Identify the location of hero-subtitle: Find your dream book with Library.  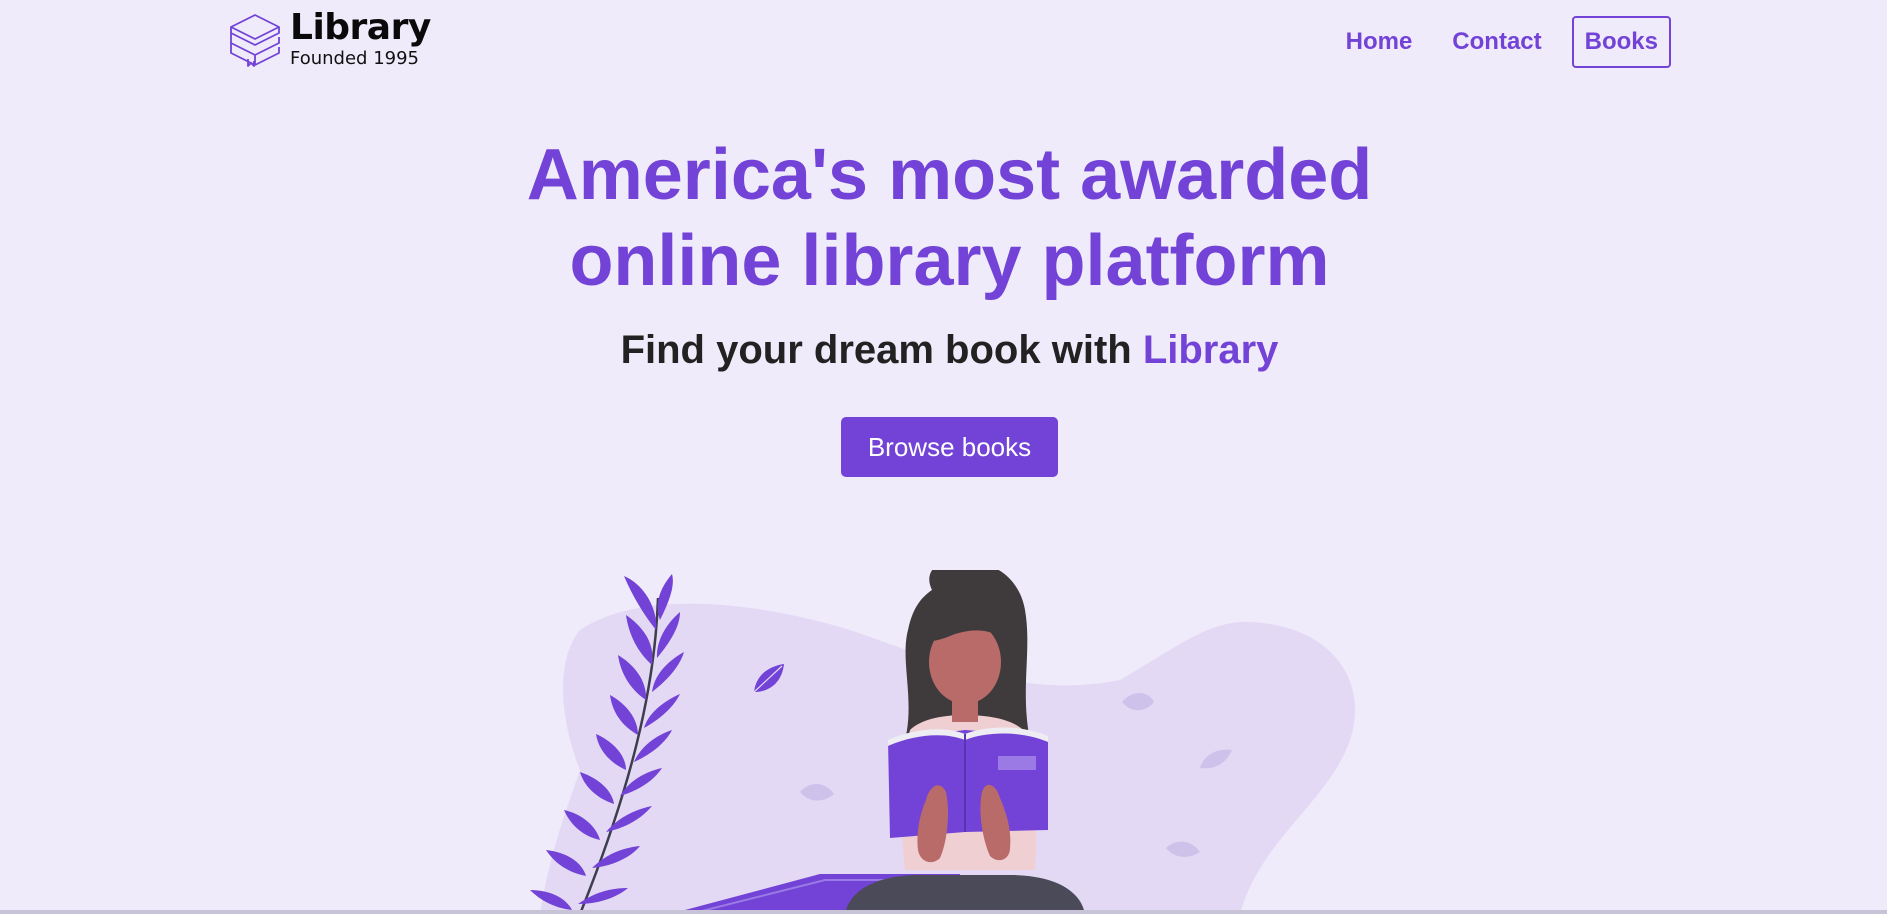
(943, 350).